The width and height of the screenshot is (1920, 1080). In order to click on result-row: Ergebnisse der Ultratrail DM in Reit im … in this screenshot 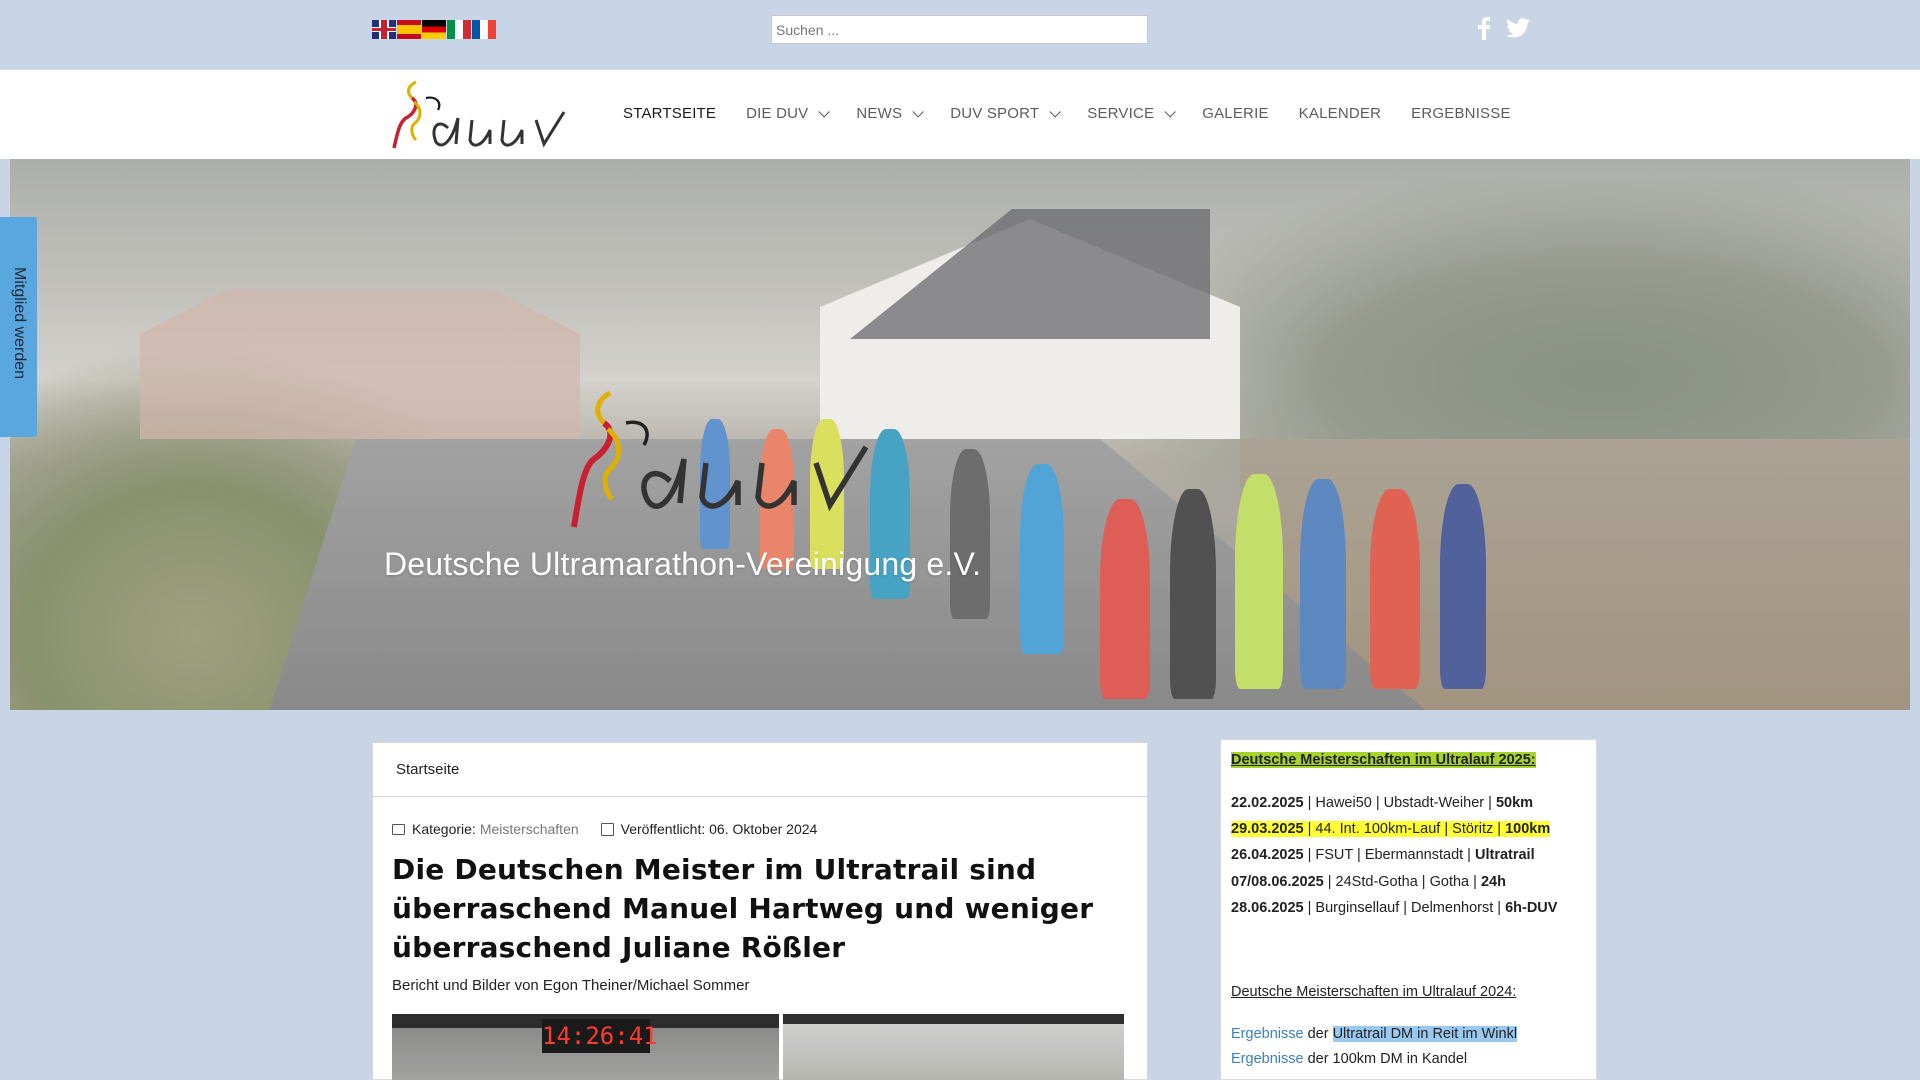, I will do `click(1374, 1034)`.